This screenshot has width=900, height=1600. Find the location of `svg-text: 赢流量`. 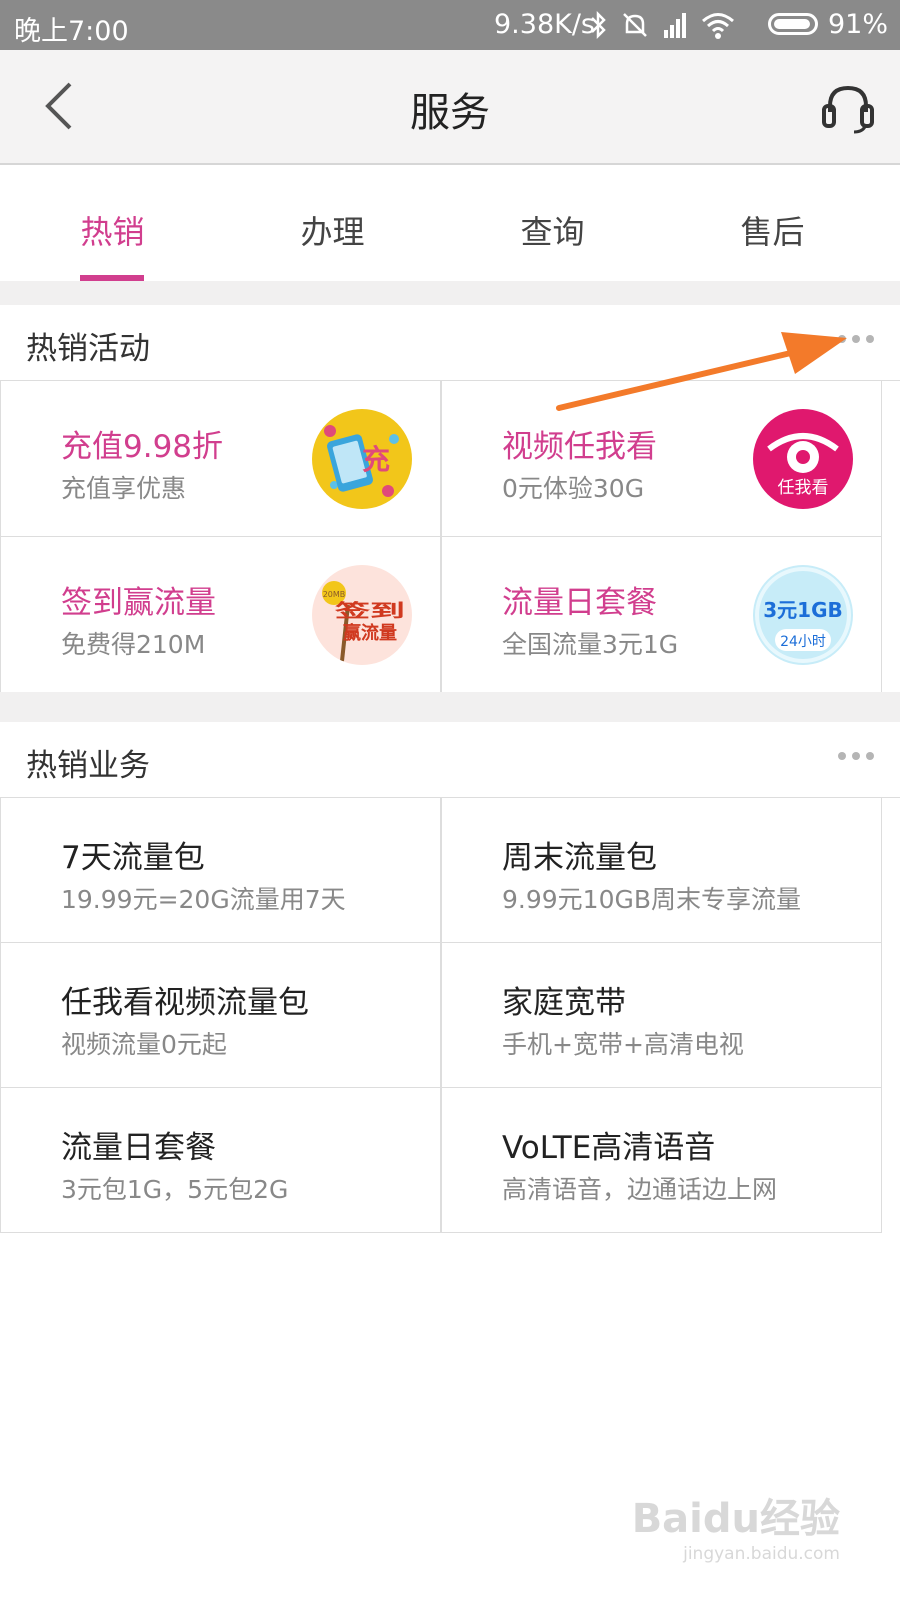

svg-text: 赢流量 is located at coordinates (370, 633).